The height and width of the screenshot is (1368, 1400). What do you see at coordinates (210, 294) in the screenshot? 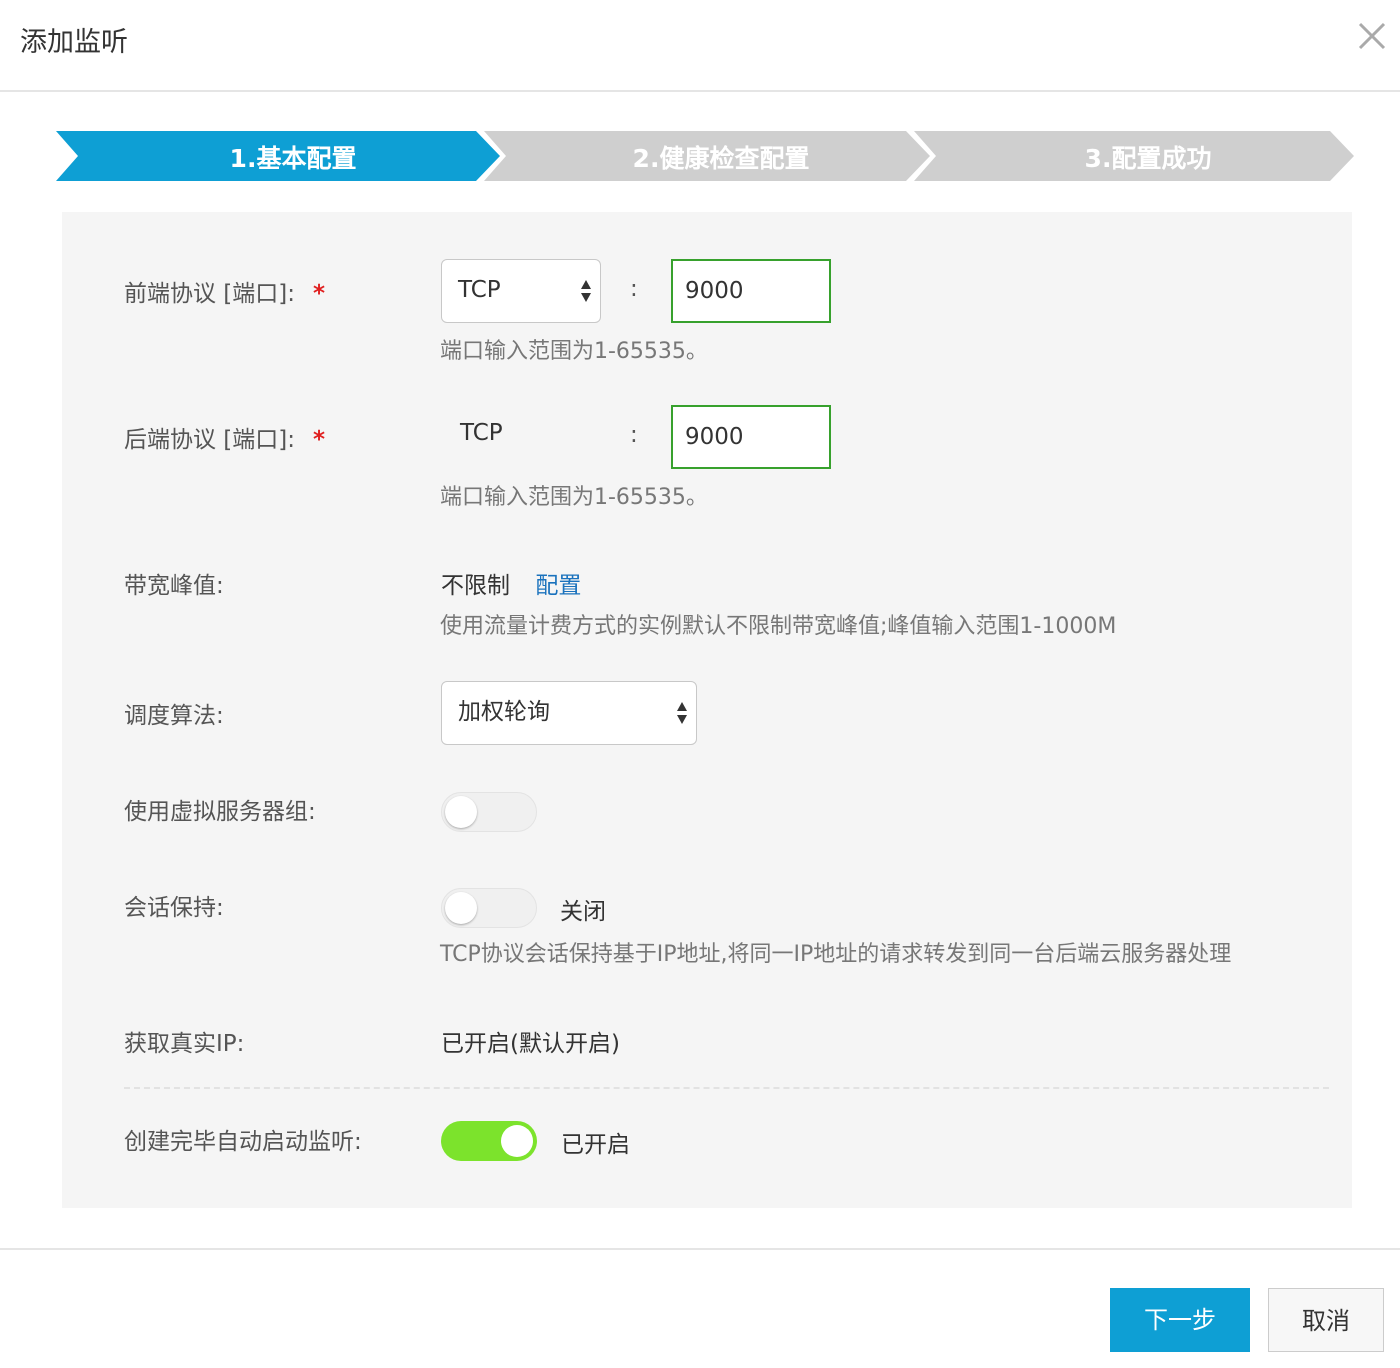
I see `frontend-protocol-label-text: 前端协议 [端口]:` at bounding box center [210, 294].